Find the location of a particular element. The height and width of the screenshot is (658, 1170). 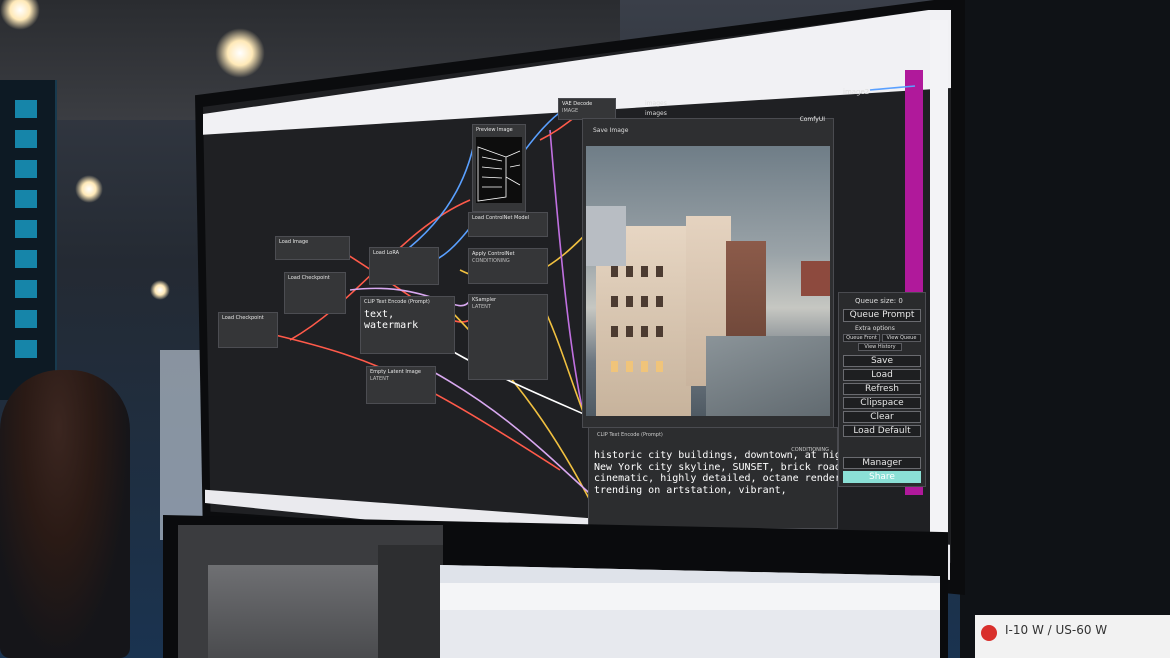

node-empty-latent: Empty Latent Image LATENT is located at coordinates (401, 385).